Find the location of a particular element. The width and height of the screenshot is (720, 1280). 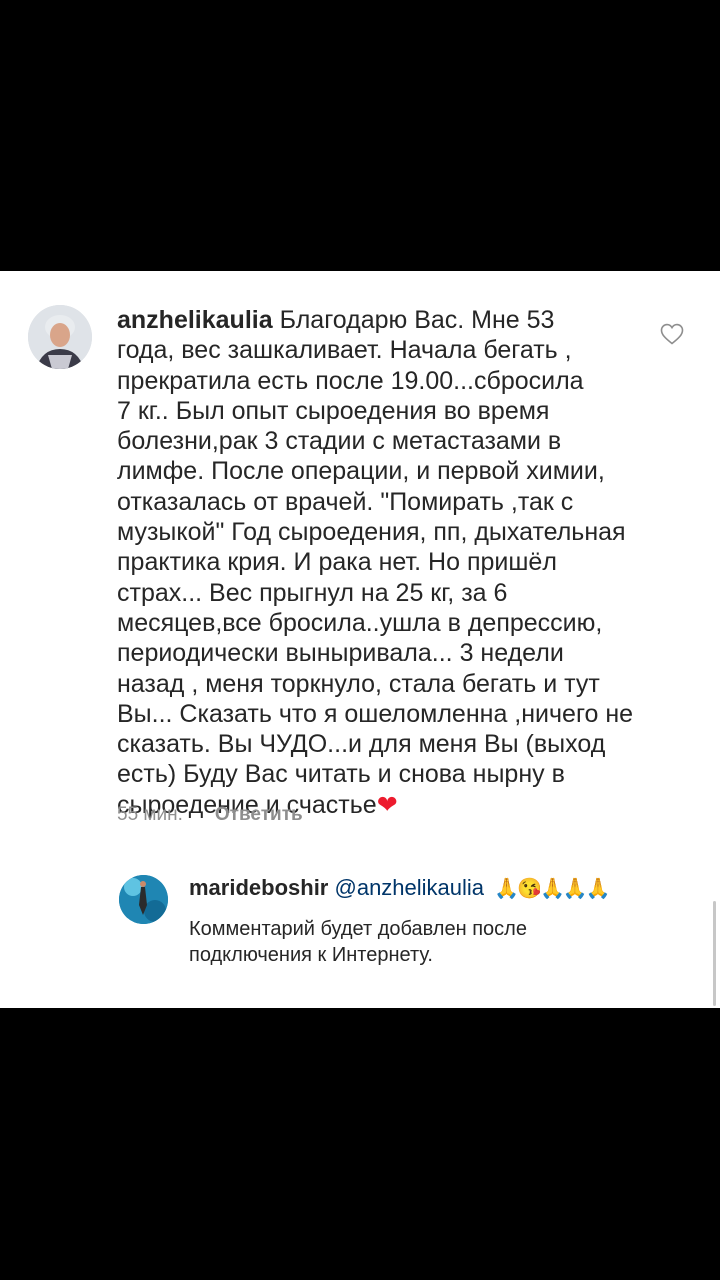

comment-username: anzhelikaulia is located at coordinates (195, 320).